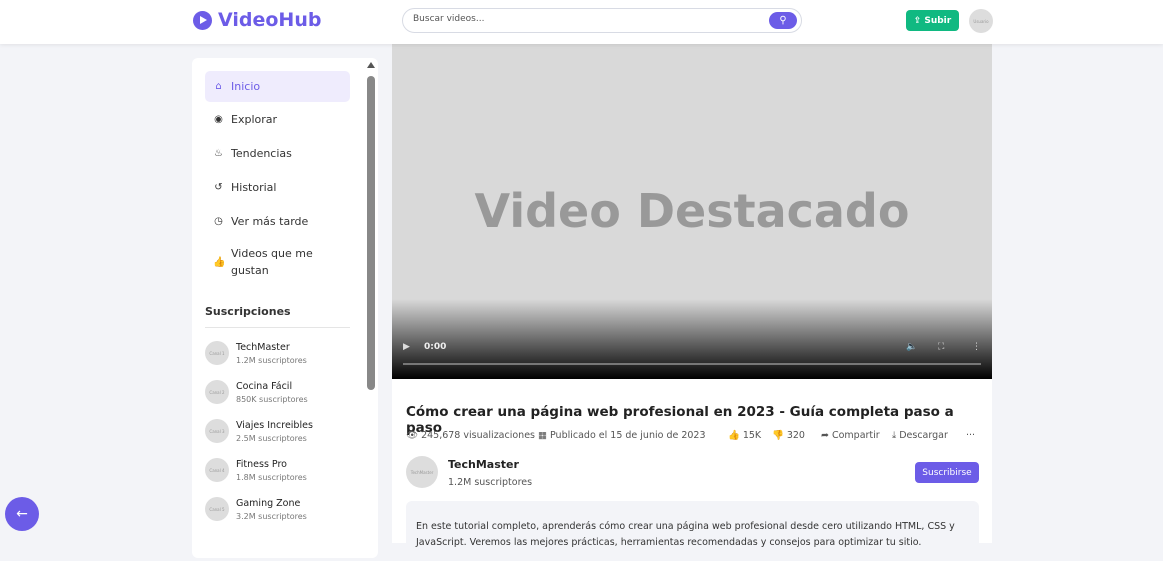  I want to click on channel-avatar: Canal 5, so click(217, 509).